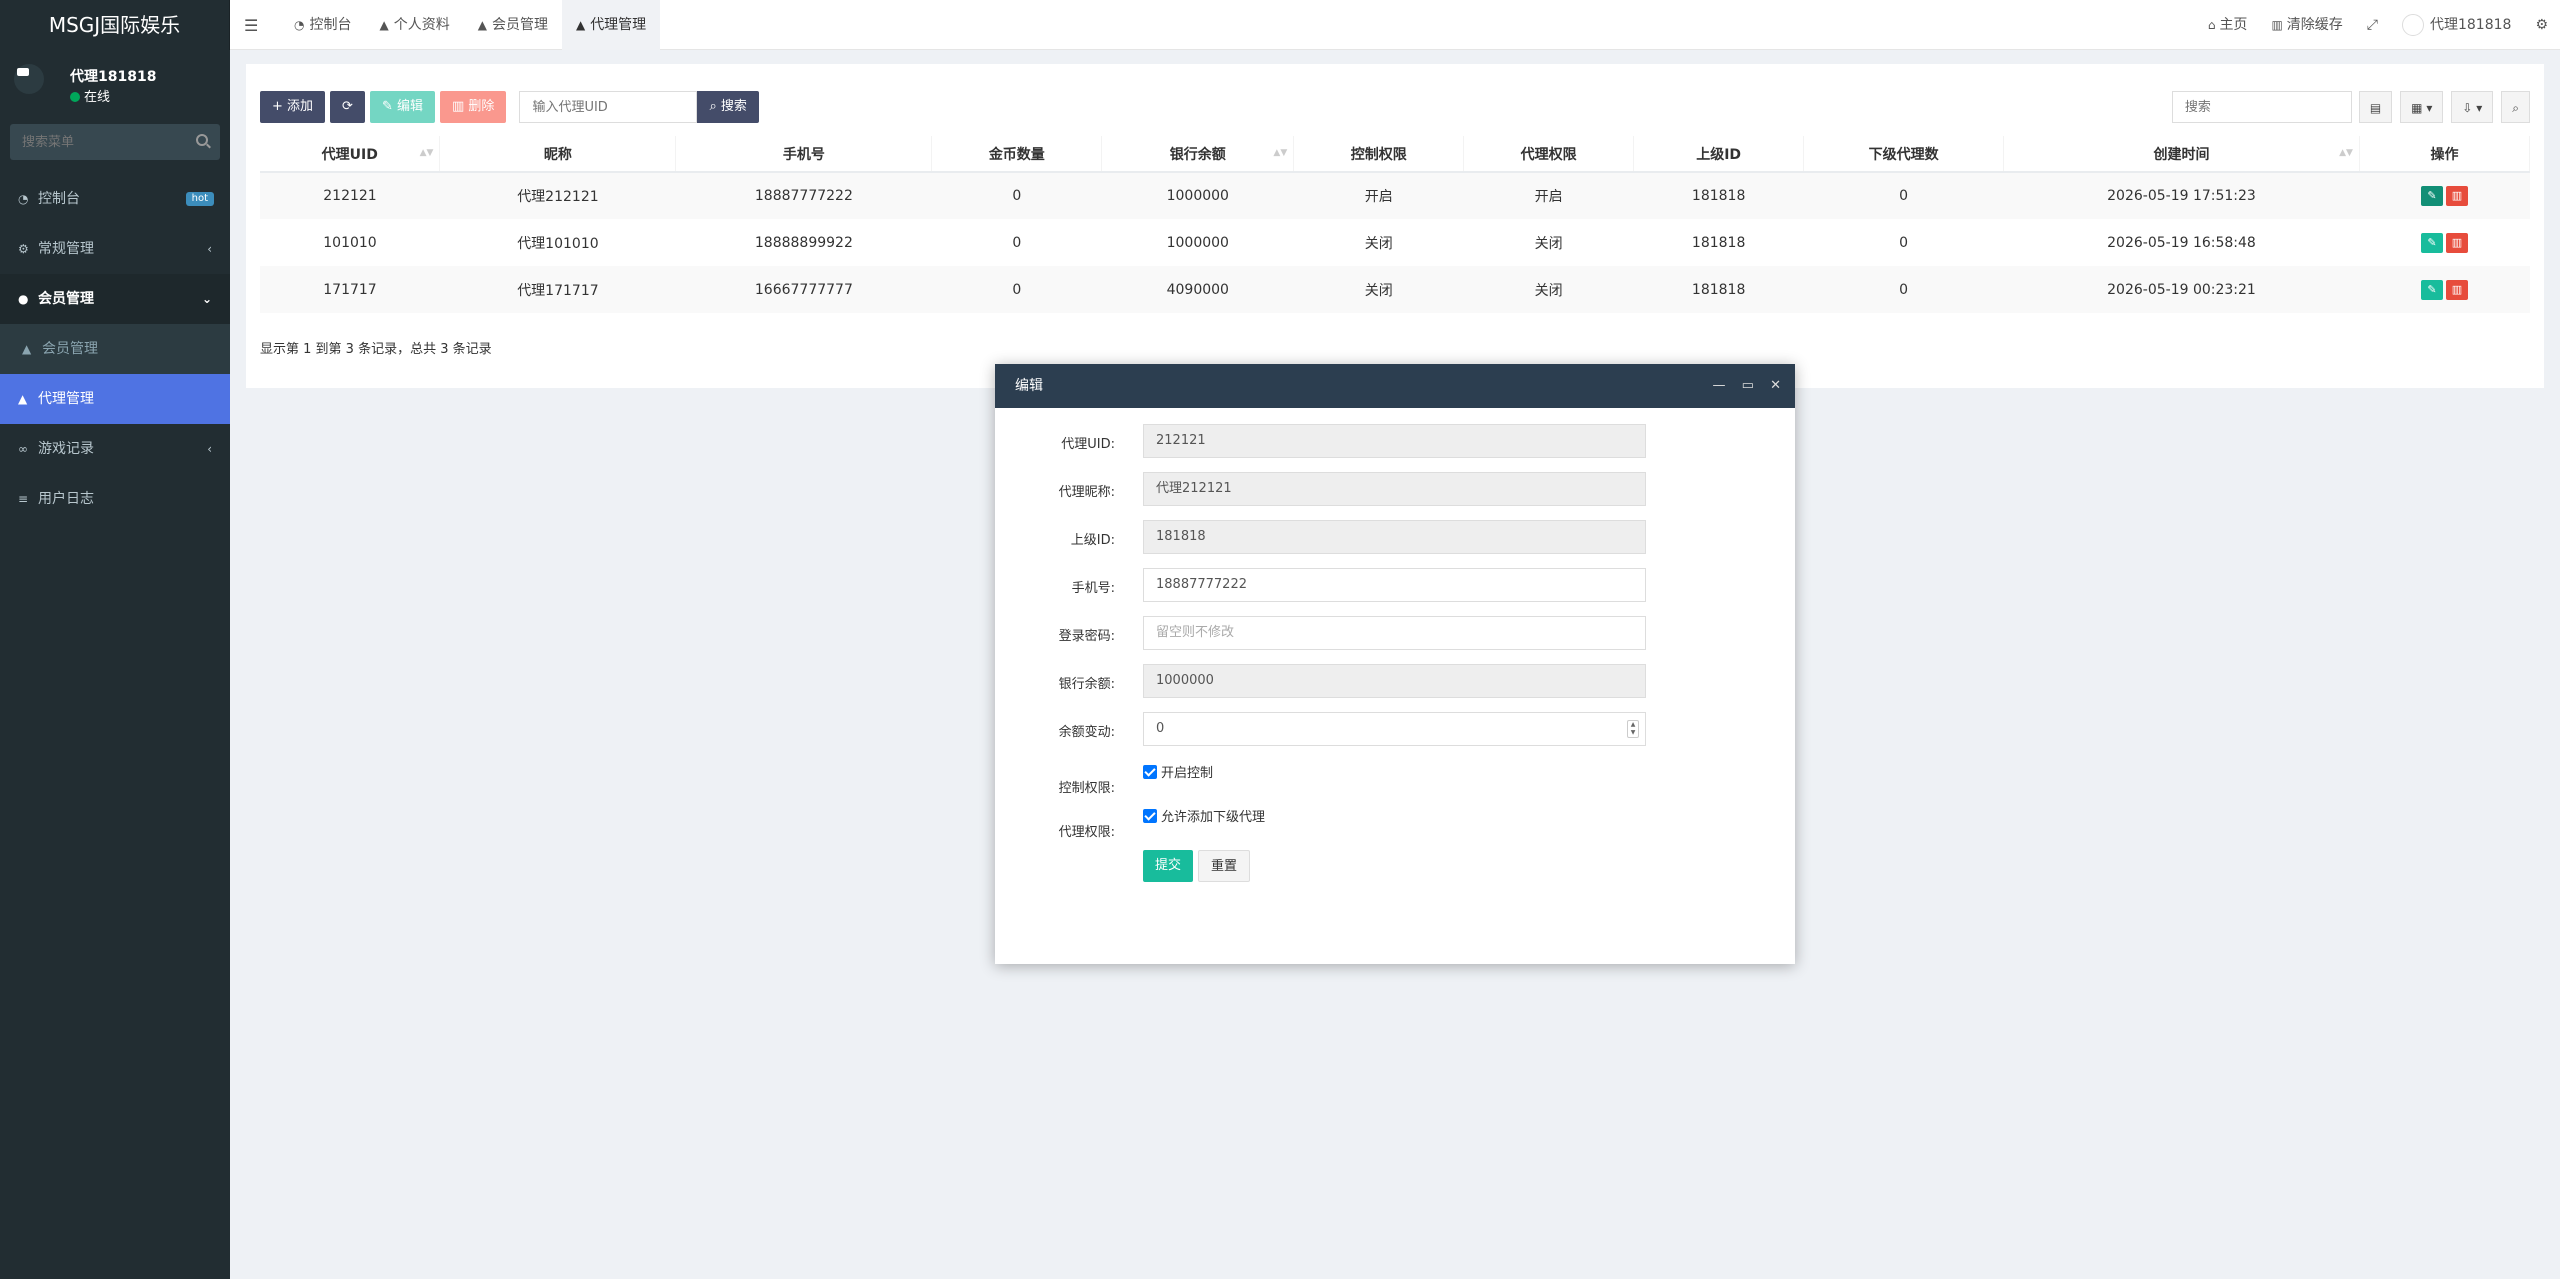 The image size is (2560, 1279). Describe the element at coordinates (2470, 25) in the screenshot. I see `topbar-username: 代理181818` at that location.